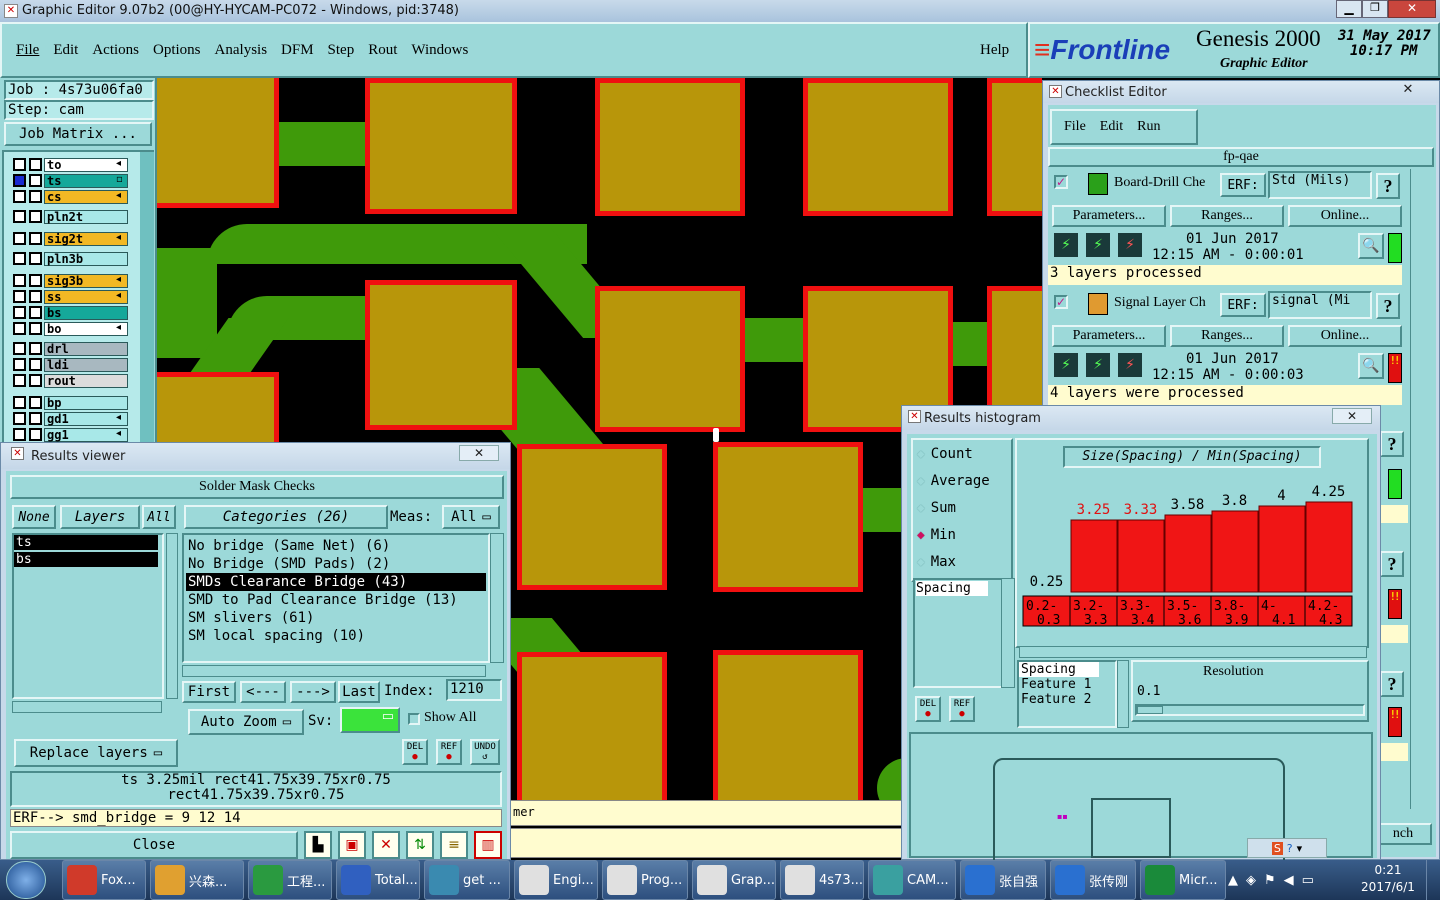 The width and height of the screenshot is (1440, 900). Describe the element at coordinates (86, 349) in the screenshot. I see `layer-drl: drl` at that location.